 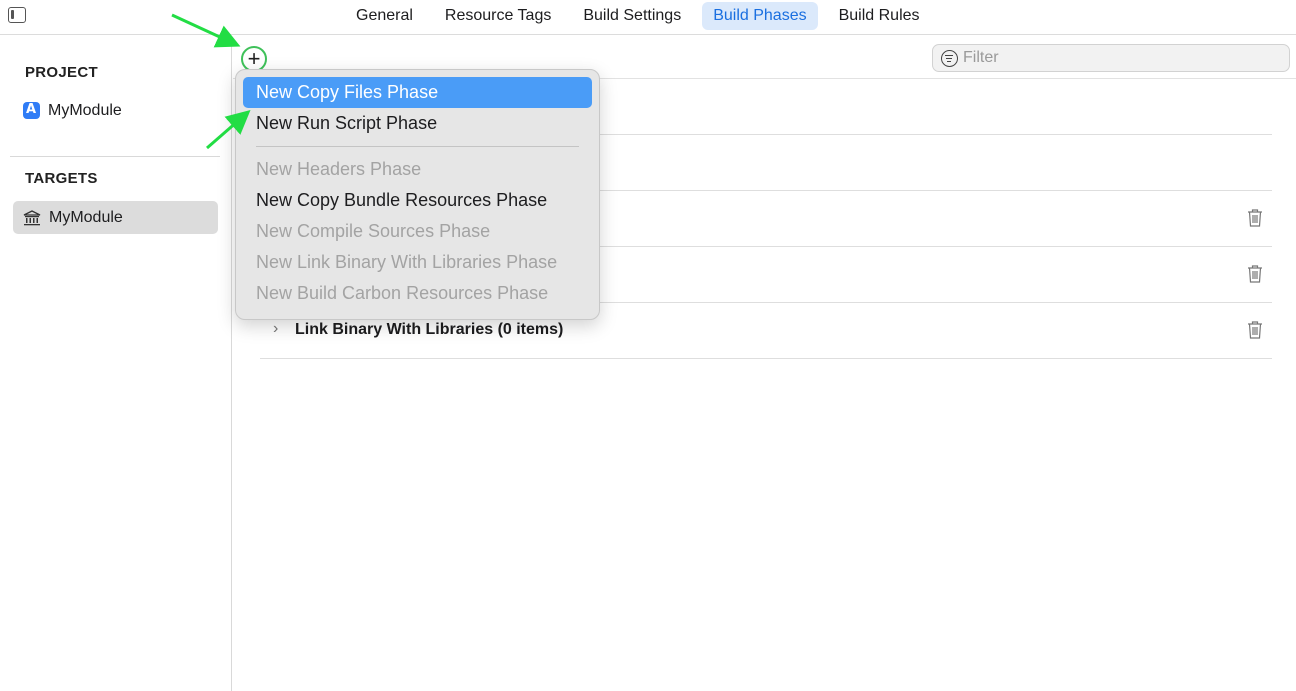 What do you see at coordinates (373, 231) in the screenshot?
I see `menu-item-new-compile-sources-phase: New Compile Sources Phase` at bounding box center [373, 231].